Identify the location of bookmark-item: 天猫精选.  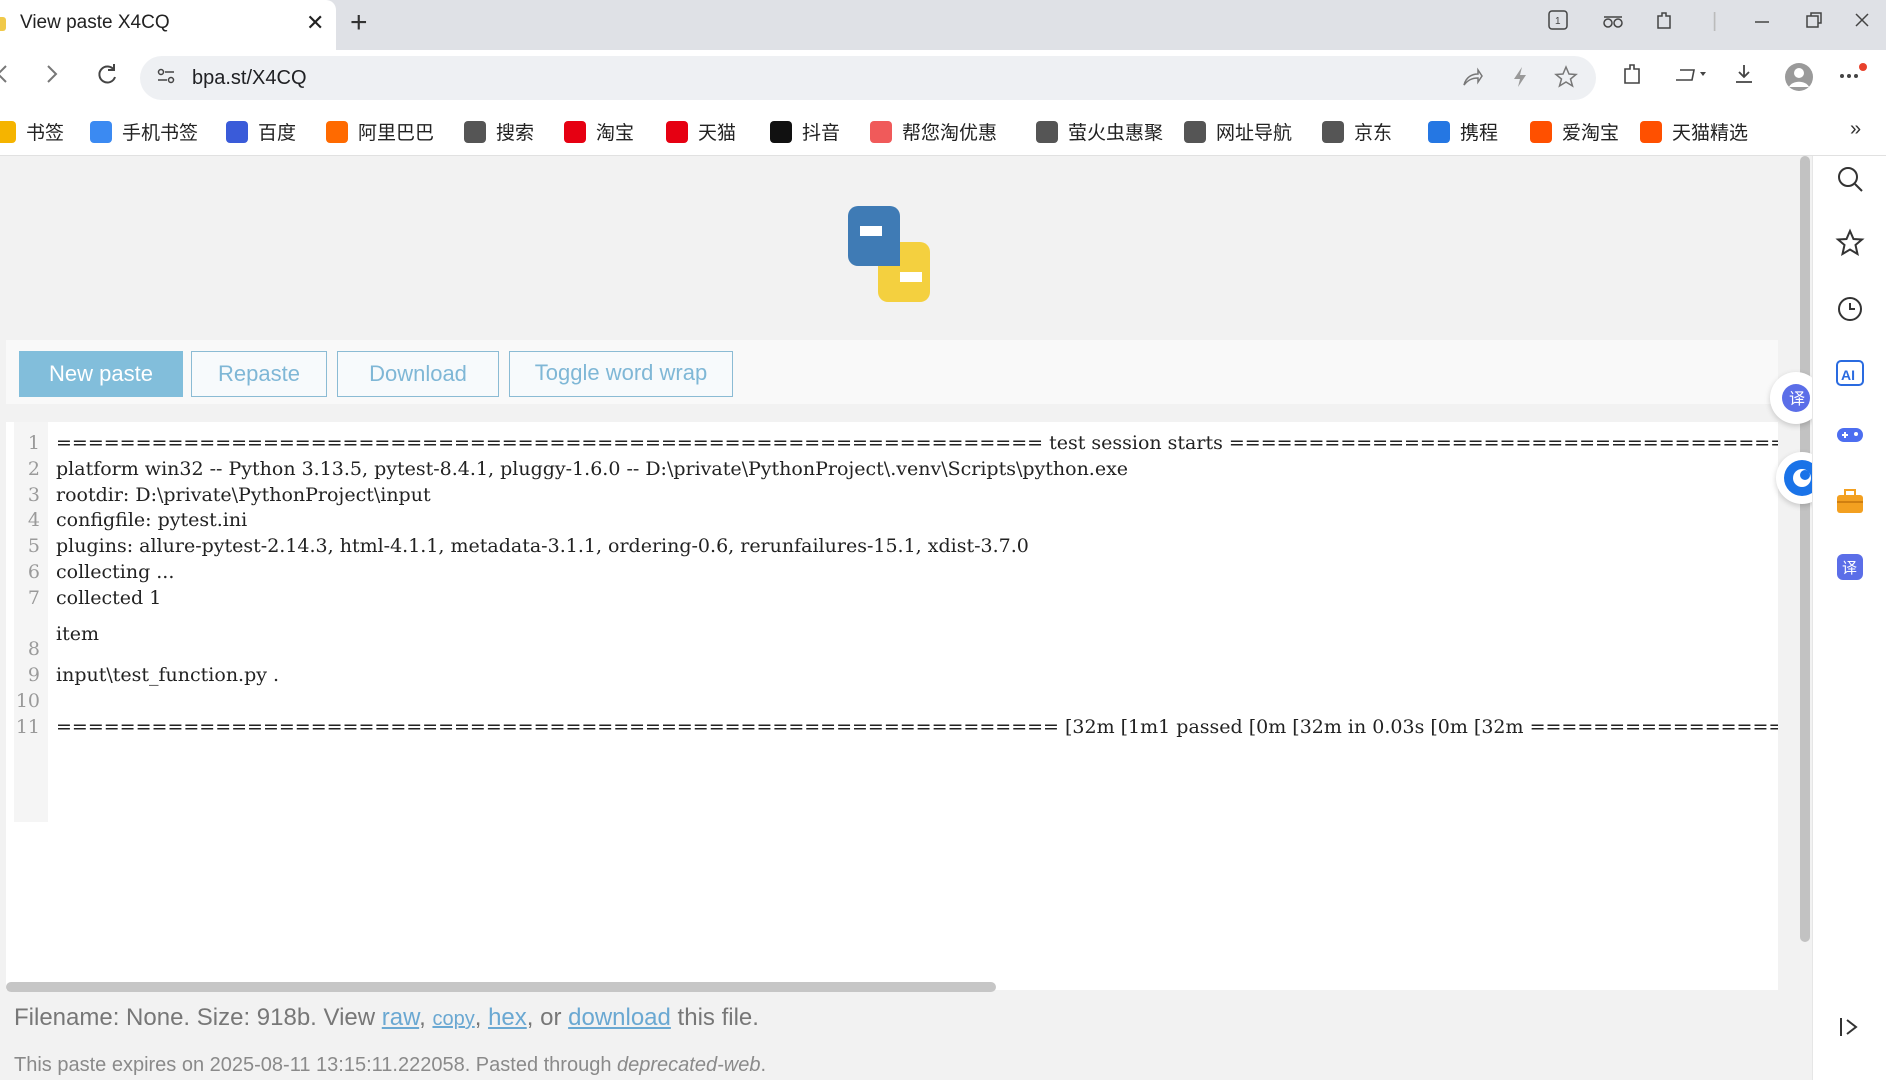
(1694, 131).